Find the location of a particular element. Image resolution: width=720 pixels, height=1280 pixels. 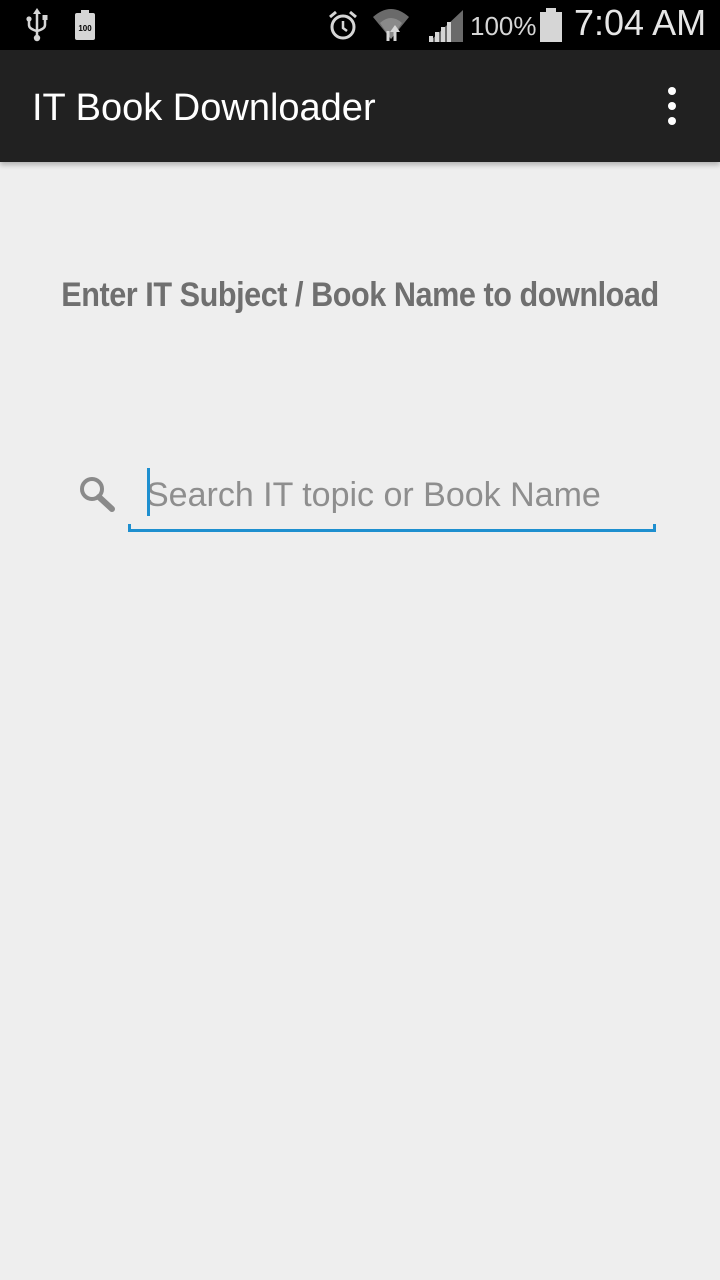

search-field is located at coordinates (392, 497).